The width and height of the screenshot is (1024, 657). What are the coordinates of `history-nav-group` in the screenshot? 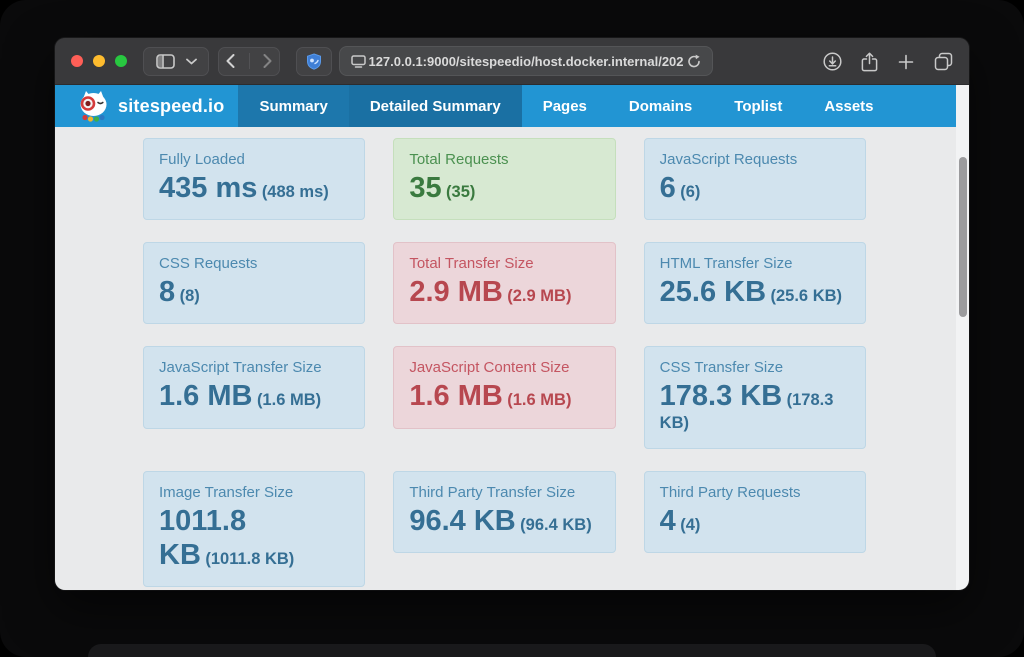 It's located at (249, 61).